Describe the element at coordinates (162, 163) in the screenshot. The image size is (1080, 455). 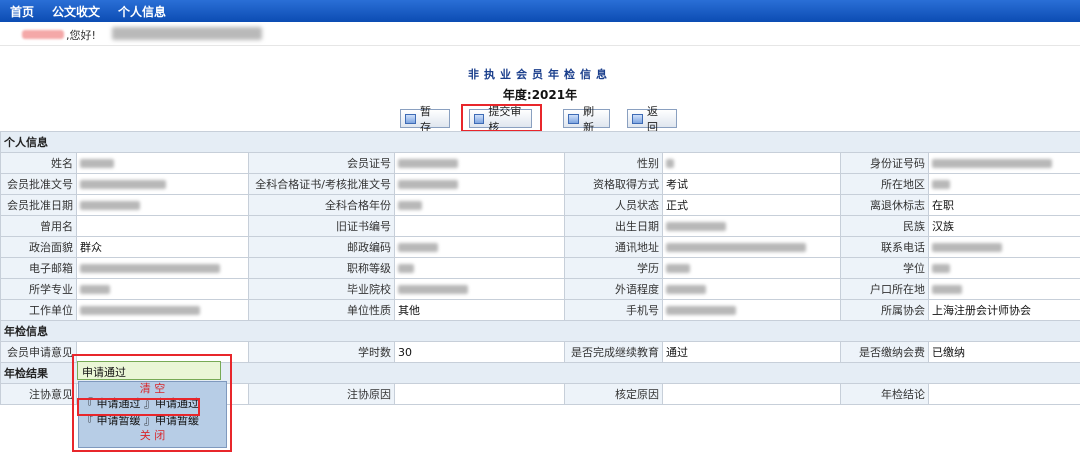
I see `value-name` at that location.